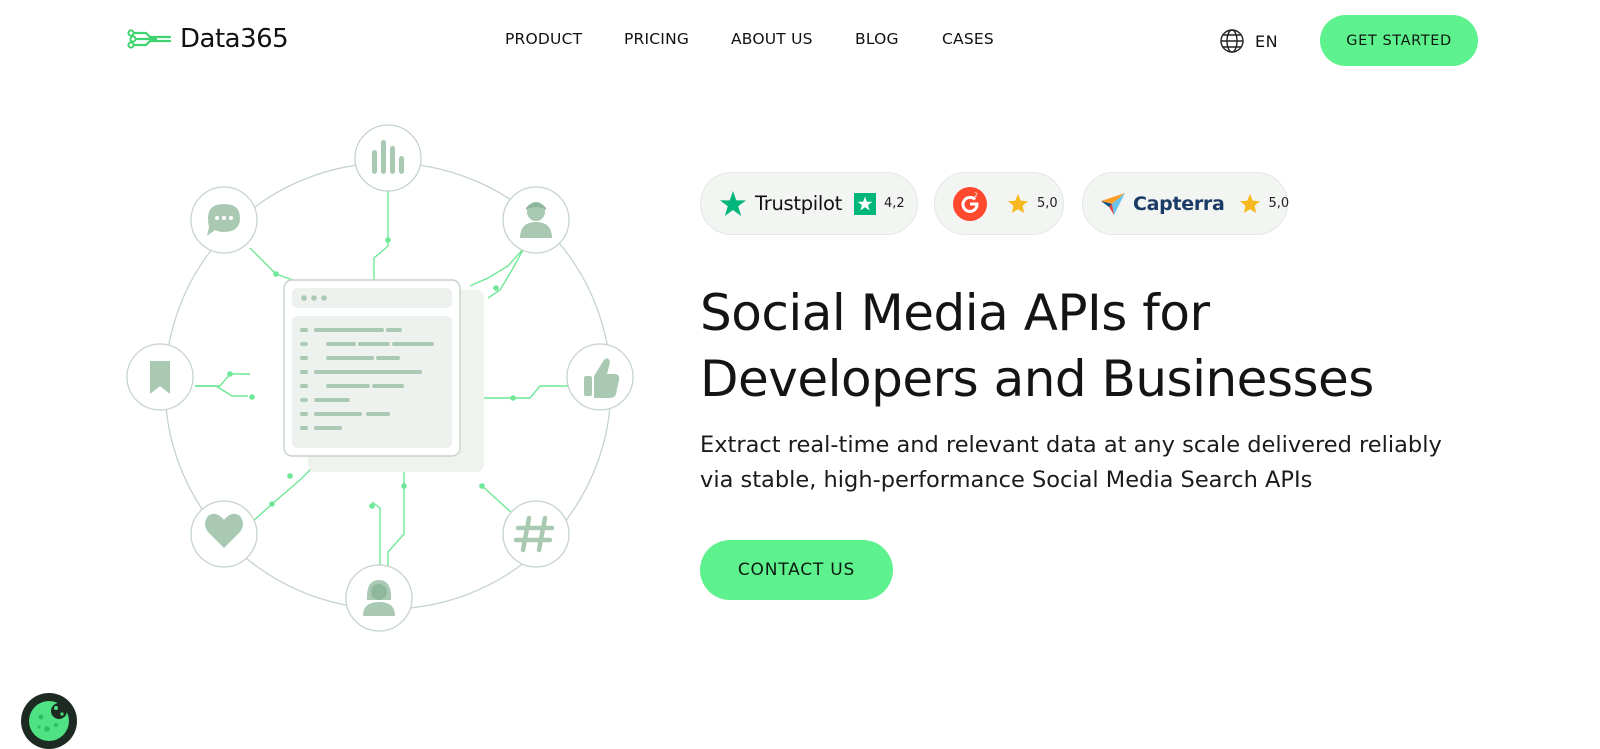  What do you see at coordinates (1267, 41) in the screenshot?
I see `language-label: EN` at bounding box center [1267, 41].